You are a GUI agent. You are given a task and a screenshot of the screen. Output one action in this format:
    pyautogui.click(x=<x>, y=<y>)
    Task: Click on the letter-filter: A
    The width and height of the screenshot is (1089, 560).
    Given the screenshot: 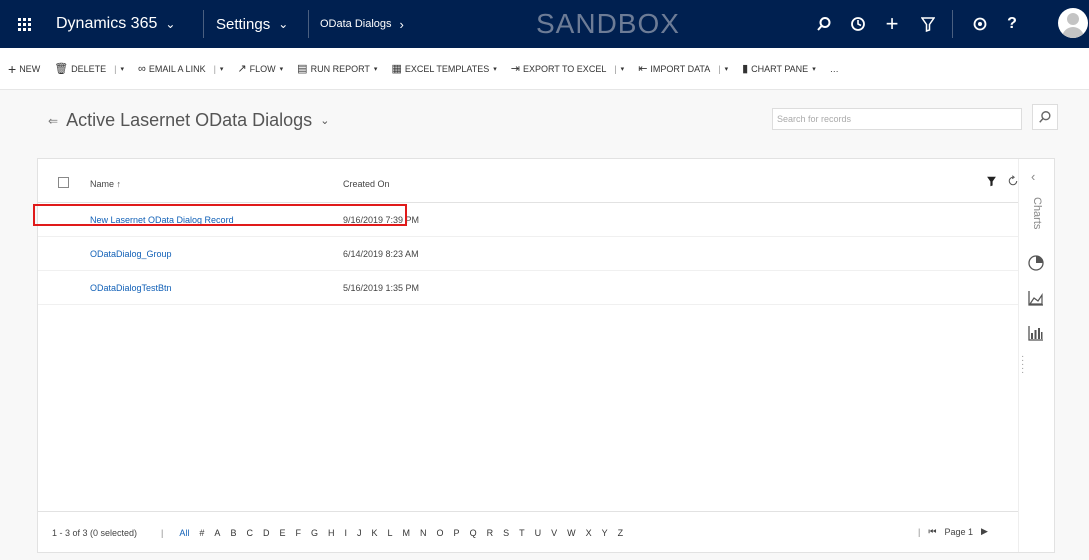 What is the action you would take?
    pyautogui.click(x=217, y=533)
    